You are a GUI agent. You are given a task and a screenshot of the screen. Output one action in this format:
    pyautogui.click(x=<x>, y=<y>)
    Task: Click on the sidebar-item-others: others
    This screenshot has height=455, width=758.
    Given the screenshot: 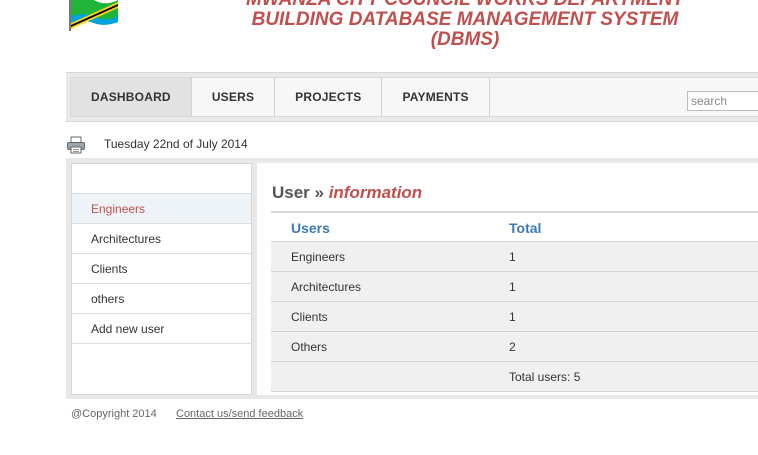 What is the action you would take?
    pyautogui.click(x=161, y=299)
    